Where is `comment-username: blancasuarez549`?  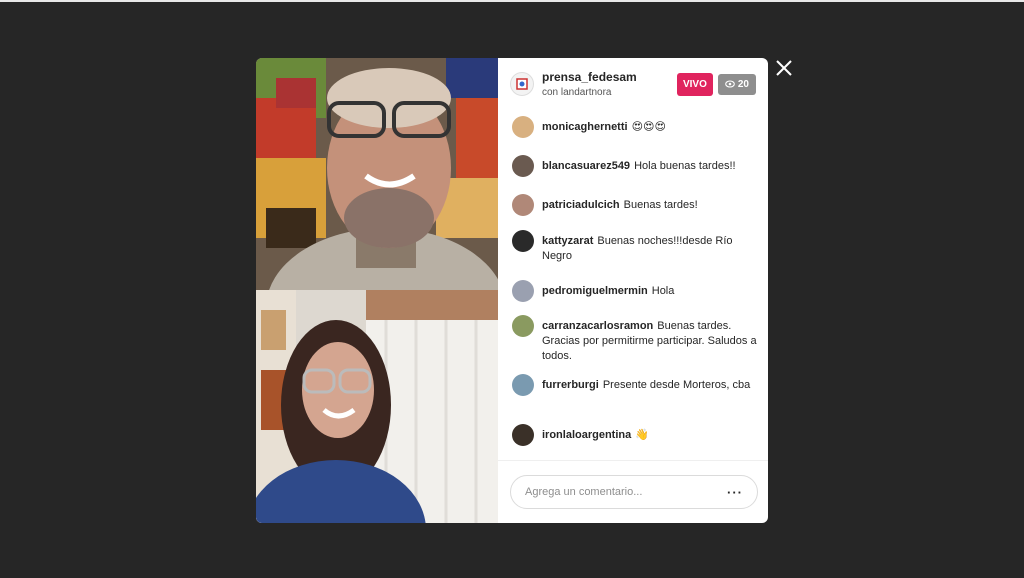 comment-username: blancasuarez549 is located at coordinates (586, 166).